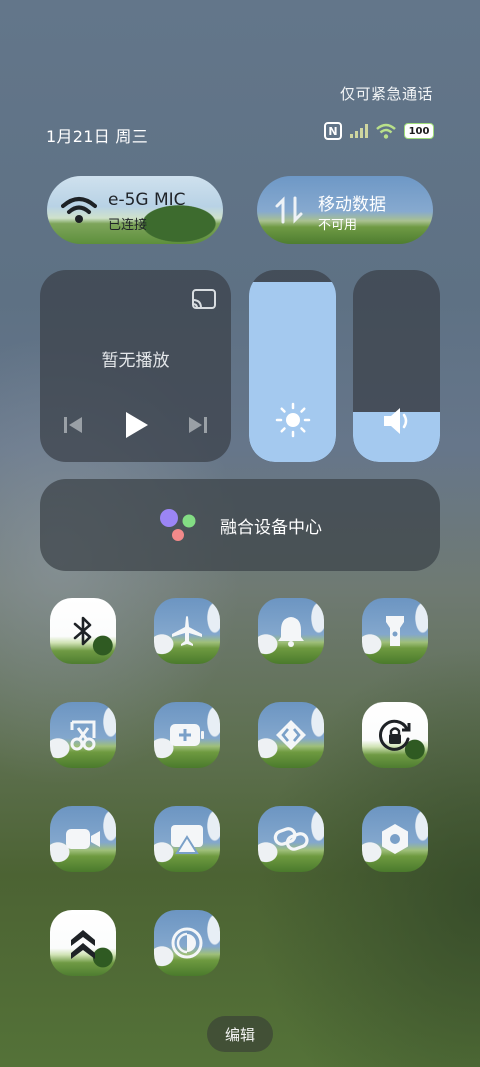  I want to click on link-toggle, so click(291, 839).